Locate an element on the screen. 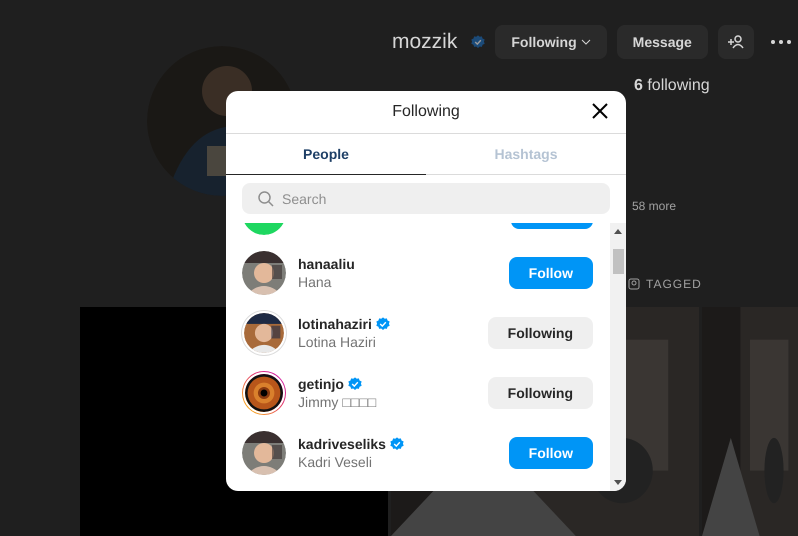 The image size is (798, 536). account-name: Jimmy □□□□ is located at coordinates (338, 402).